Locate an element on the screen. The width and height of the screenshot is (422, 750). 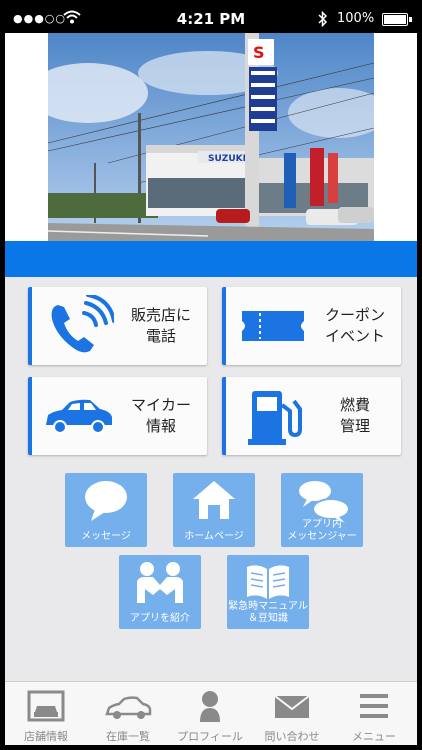
tab-contact: 問い合わせ is located at coordinates (292, 713).